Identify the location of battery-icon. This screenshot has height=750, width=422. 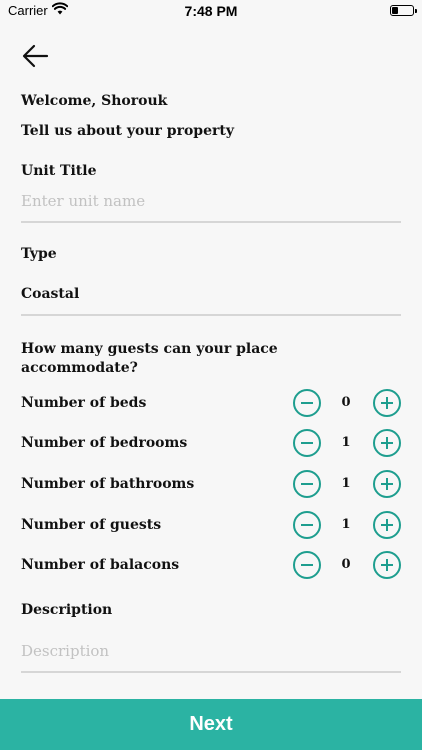
(403, 10).